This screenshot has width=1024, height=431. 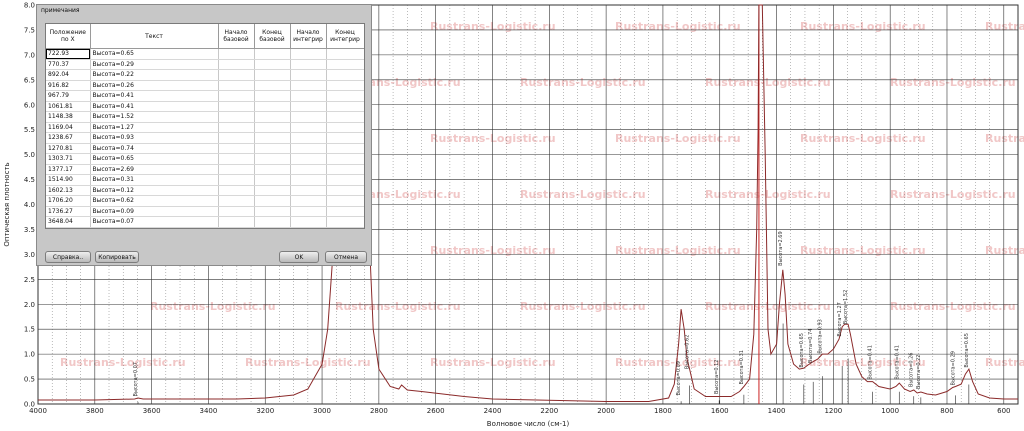 What do you see at coordinates (205, 75) in the screenshot?
I see `table-row: 892.04 Высота=0.22` at bounding box center [205, 75].